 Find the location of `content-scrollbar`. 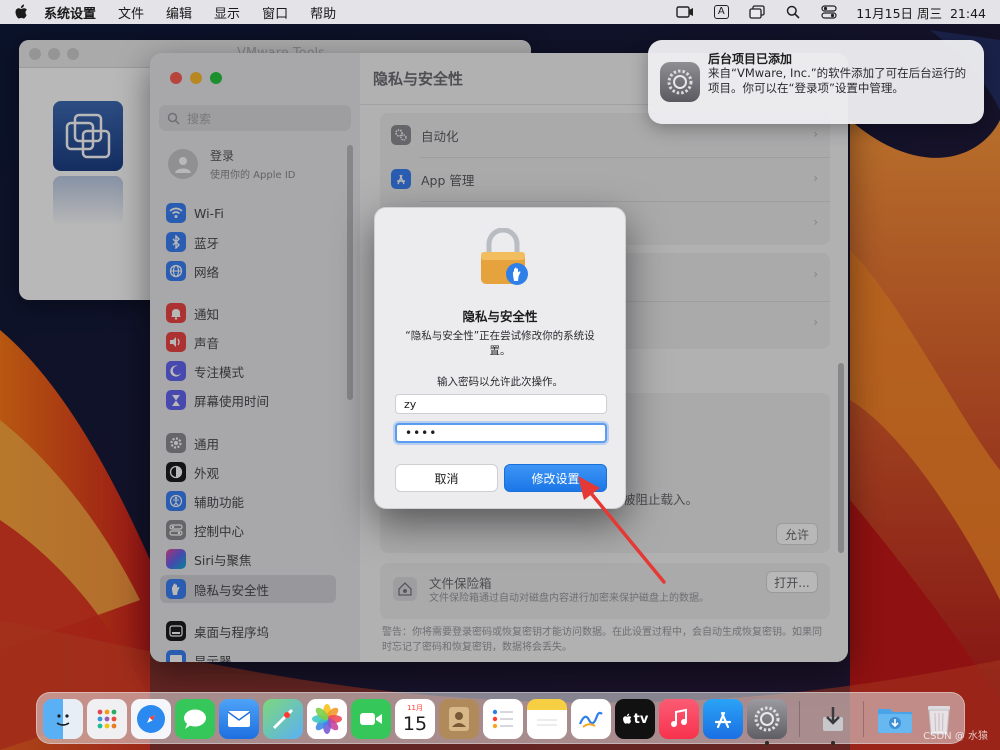

content-scrollbar is located at coordinates (841, 458).